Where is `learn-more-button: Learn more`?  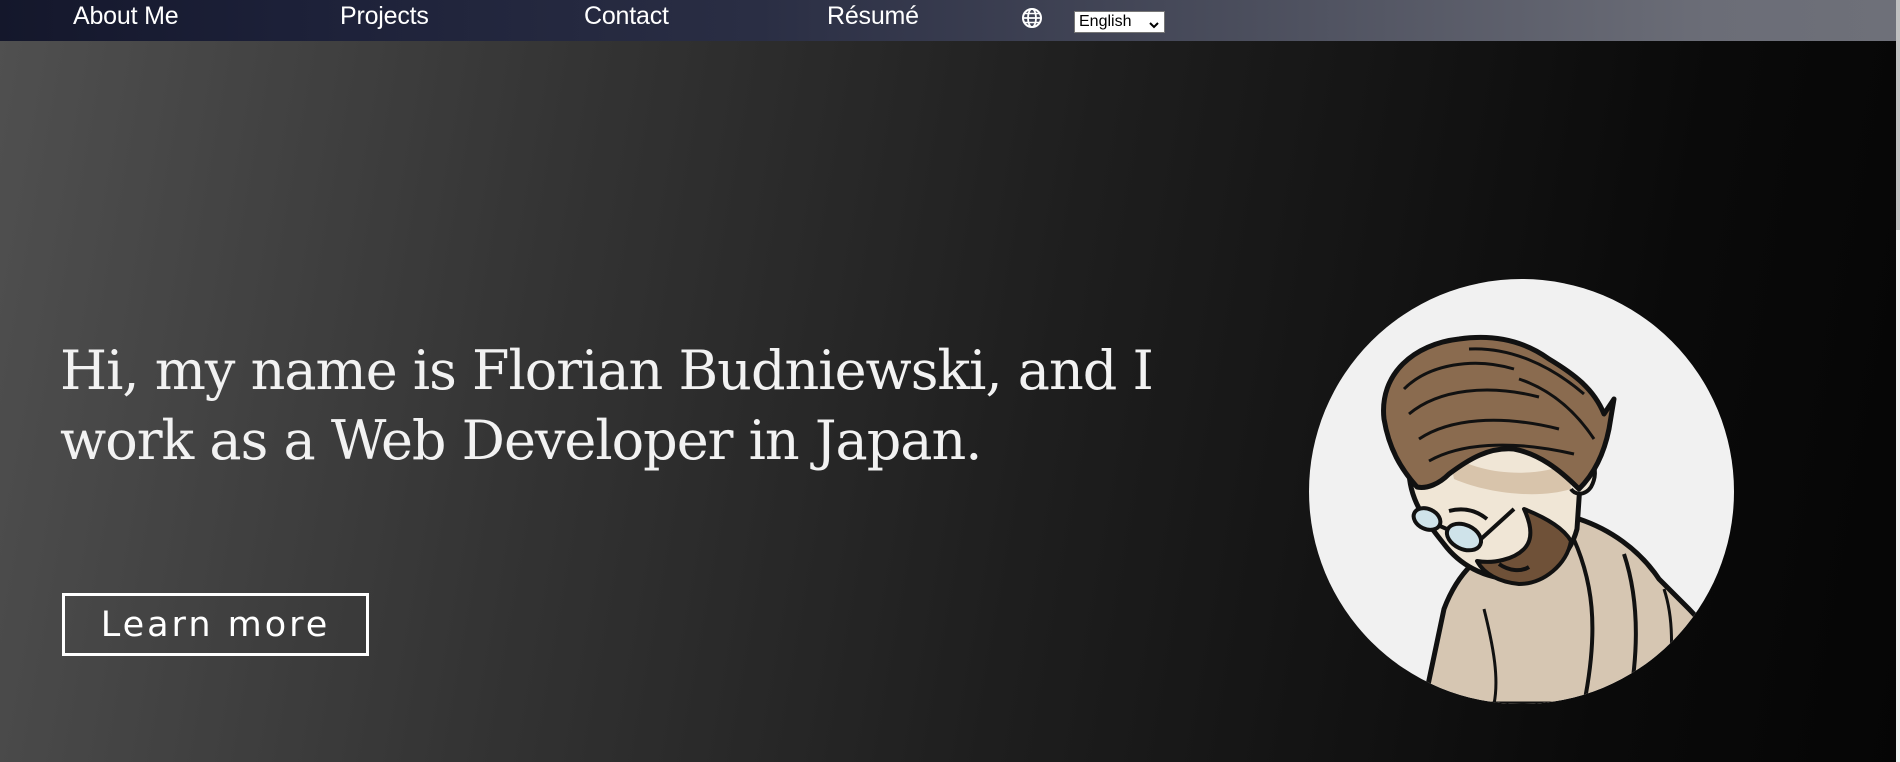 learn-more-button: Learn more is located at coordinates (215, 624).